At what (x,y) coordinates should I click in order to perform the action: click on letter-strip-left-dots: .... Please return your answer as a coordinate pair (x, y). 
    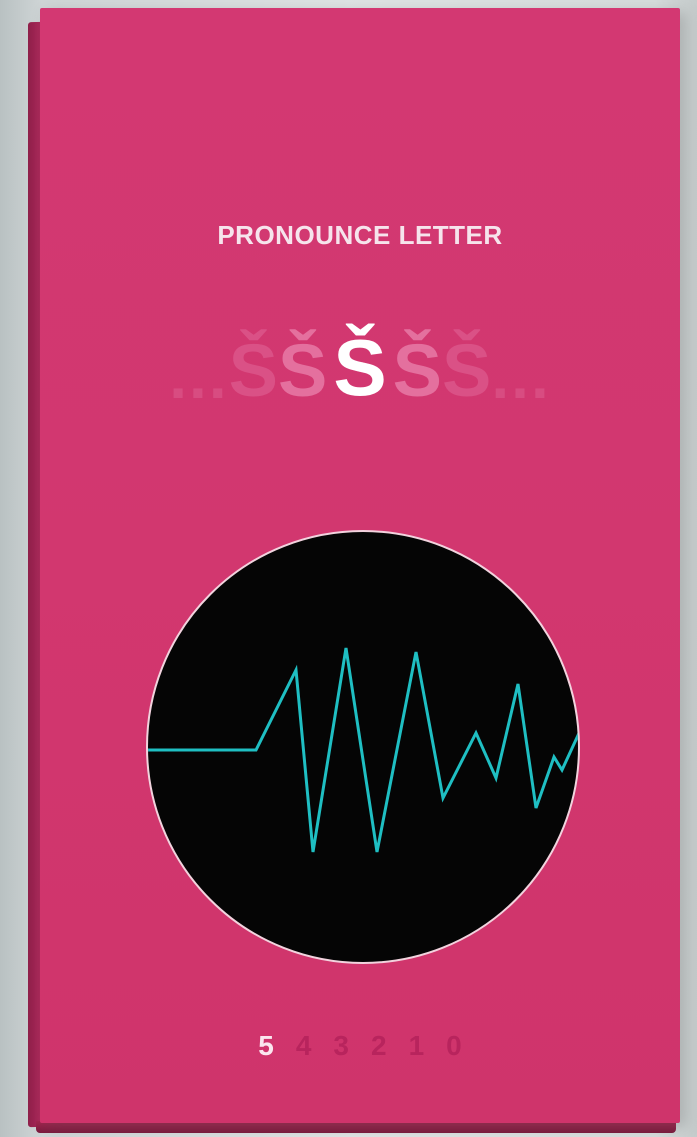
    Looking at the image, I should click on (199, 376).